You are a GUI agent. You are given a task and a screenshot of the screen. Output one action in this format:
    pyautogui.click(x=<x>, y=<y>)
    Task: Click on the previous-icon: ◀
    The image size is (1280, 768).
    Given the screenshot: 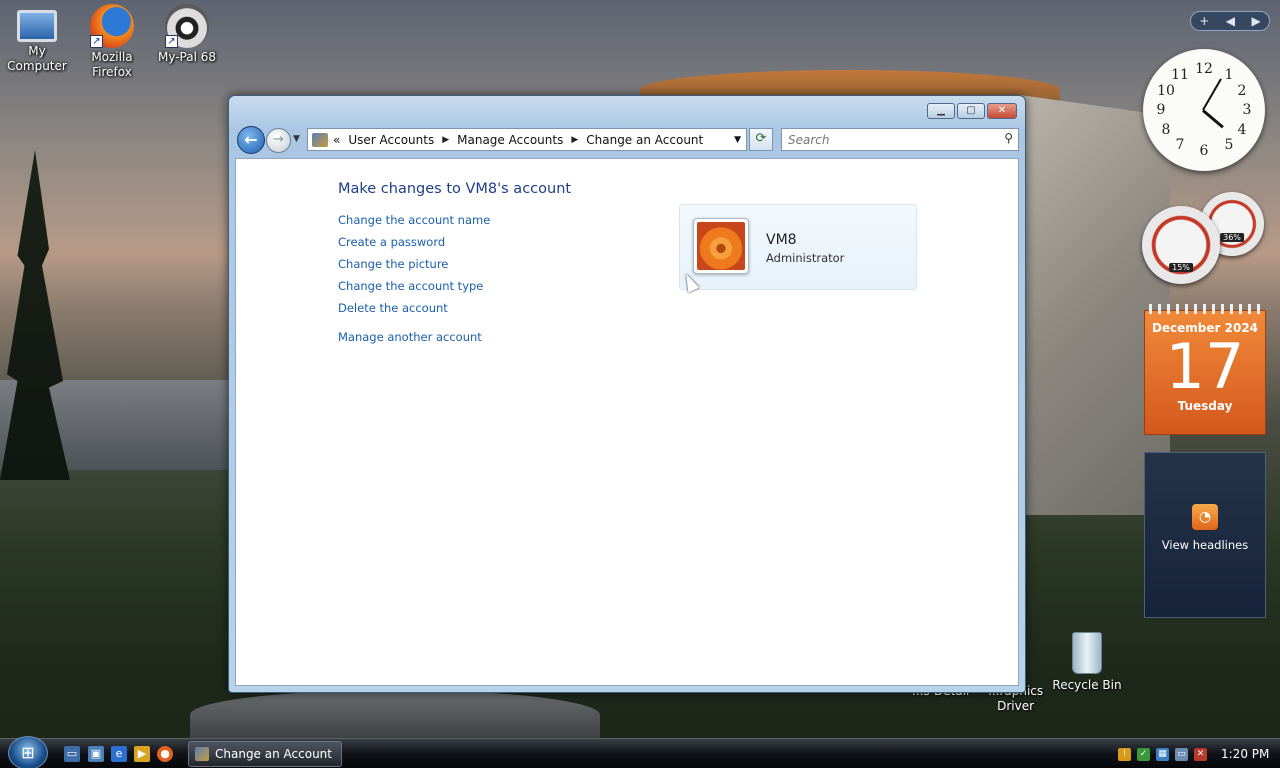 What is the action you would take?
    pyautogui.click(x=1230, y=21)
    